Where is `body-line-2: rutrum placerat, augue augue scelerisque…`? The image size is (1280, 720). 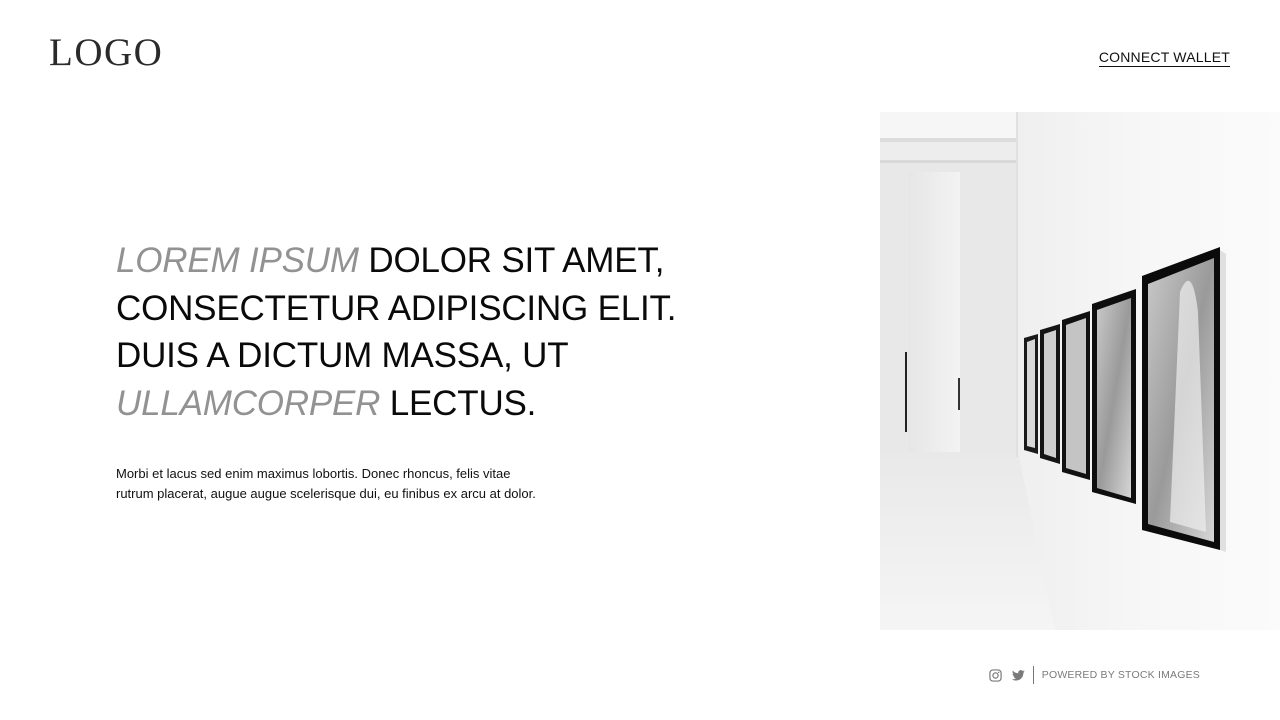
body-line-2: rutrum placerat, augue augue scelerisque… is located at coordinates (326, 493).